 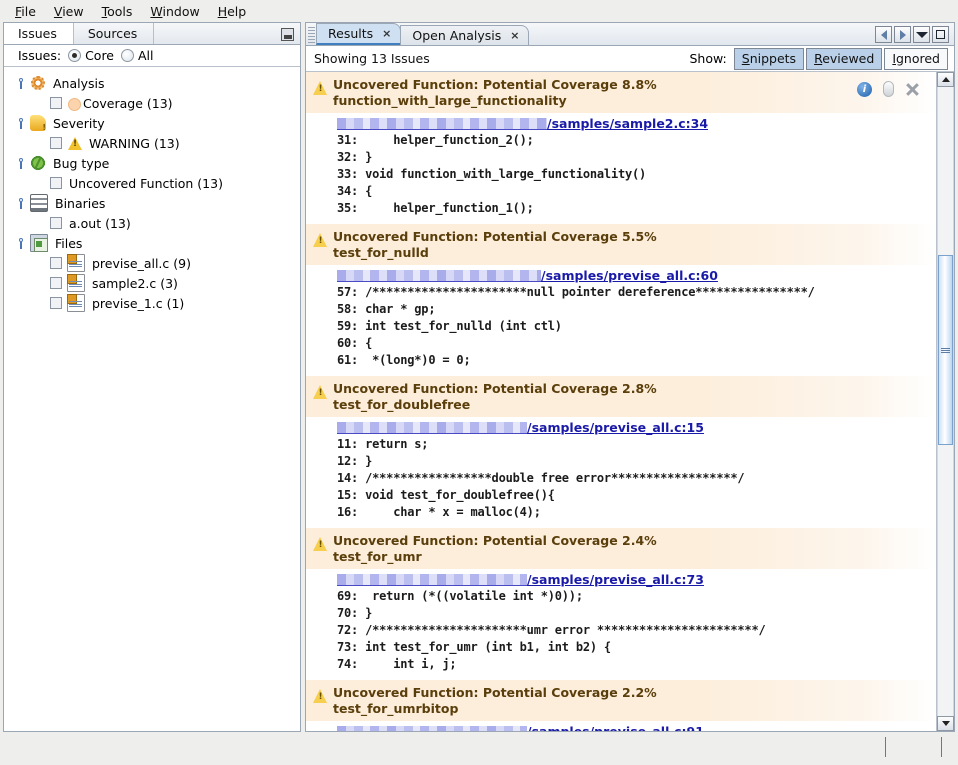 I want to click on scrollbar-thumb, so click(x=945, y=350).